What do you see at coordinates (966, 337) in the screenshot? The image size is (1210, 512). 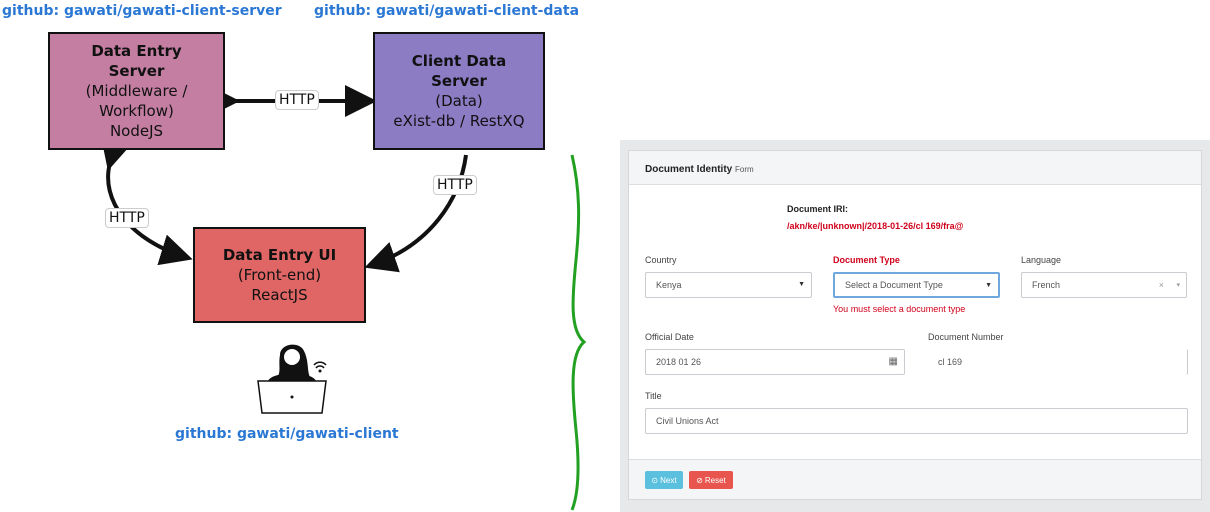 I see `docnum-label: Document Number` at bounding box center [966, 337].